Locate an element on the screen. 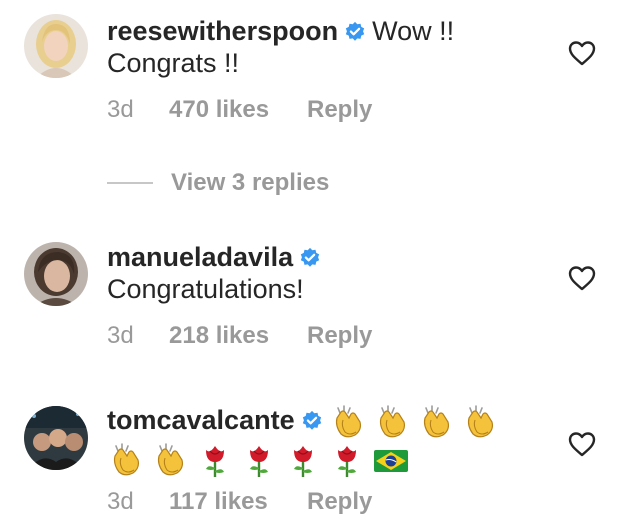 The height and width of the screenshot is (531, 640). view-replies-button: View 3 replies is located at coordinates (218, 183).